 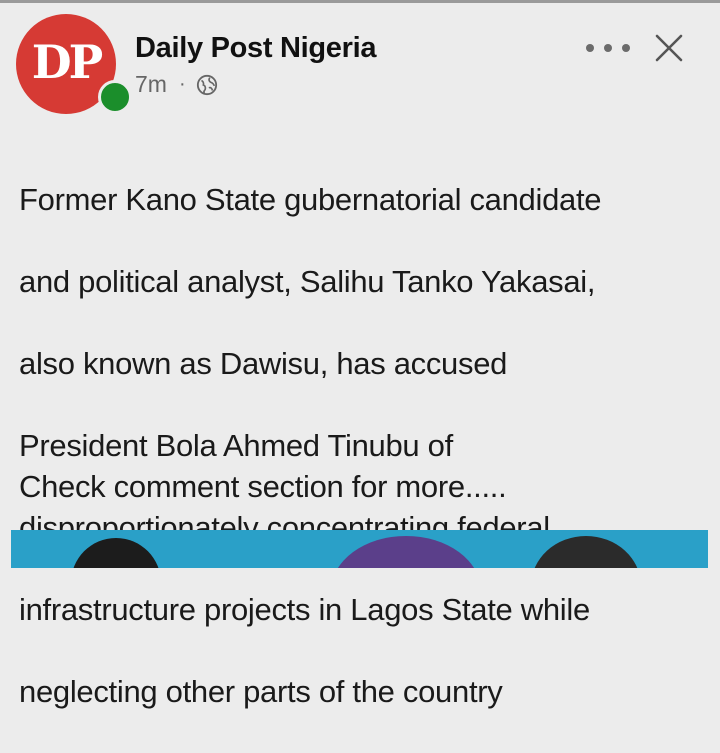 What do you see at coordinates (261, 691) in the screenshot?
I see `post-text-line: neglecting other parts of the country` at bounding box center [261, 691].